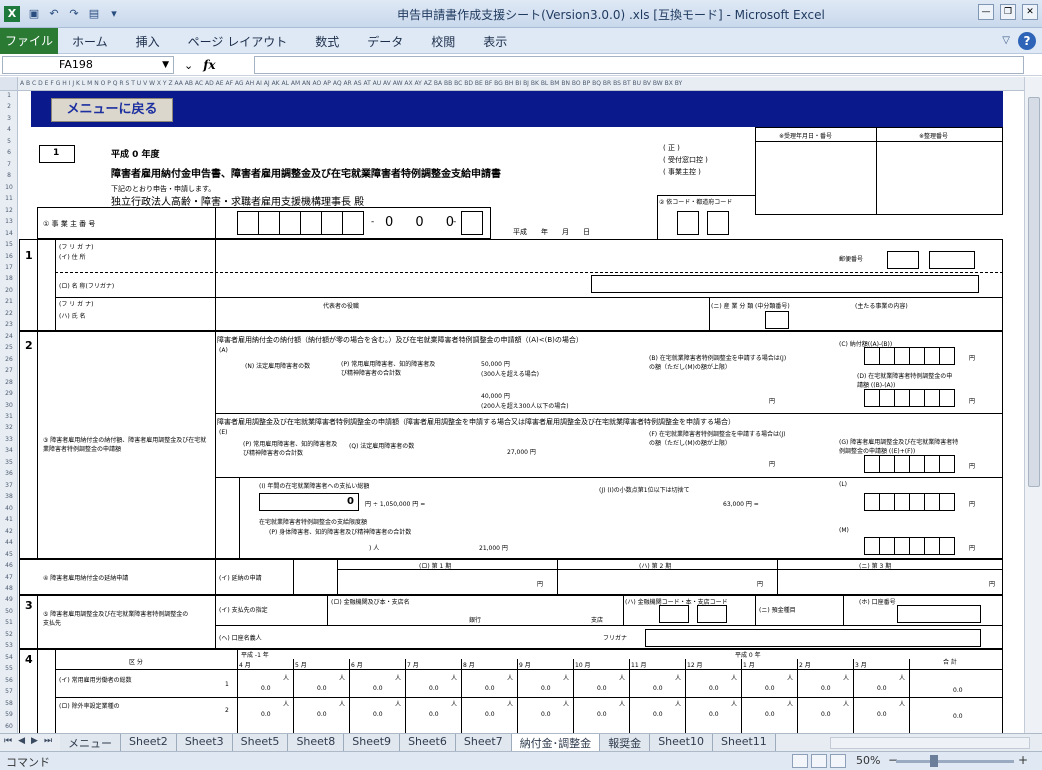 This screenshot has height=770, width=1042. I want to click on next-sheet-icon: ▶, so click(34, 741).